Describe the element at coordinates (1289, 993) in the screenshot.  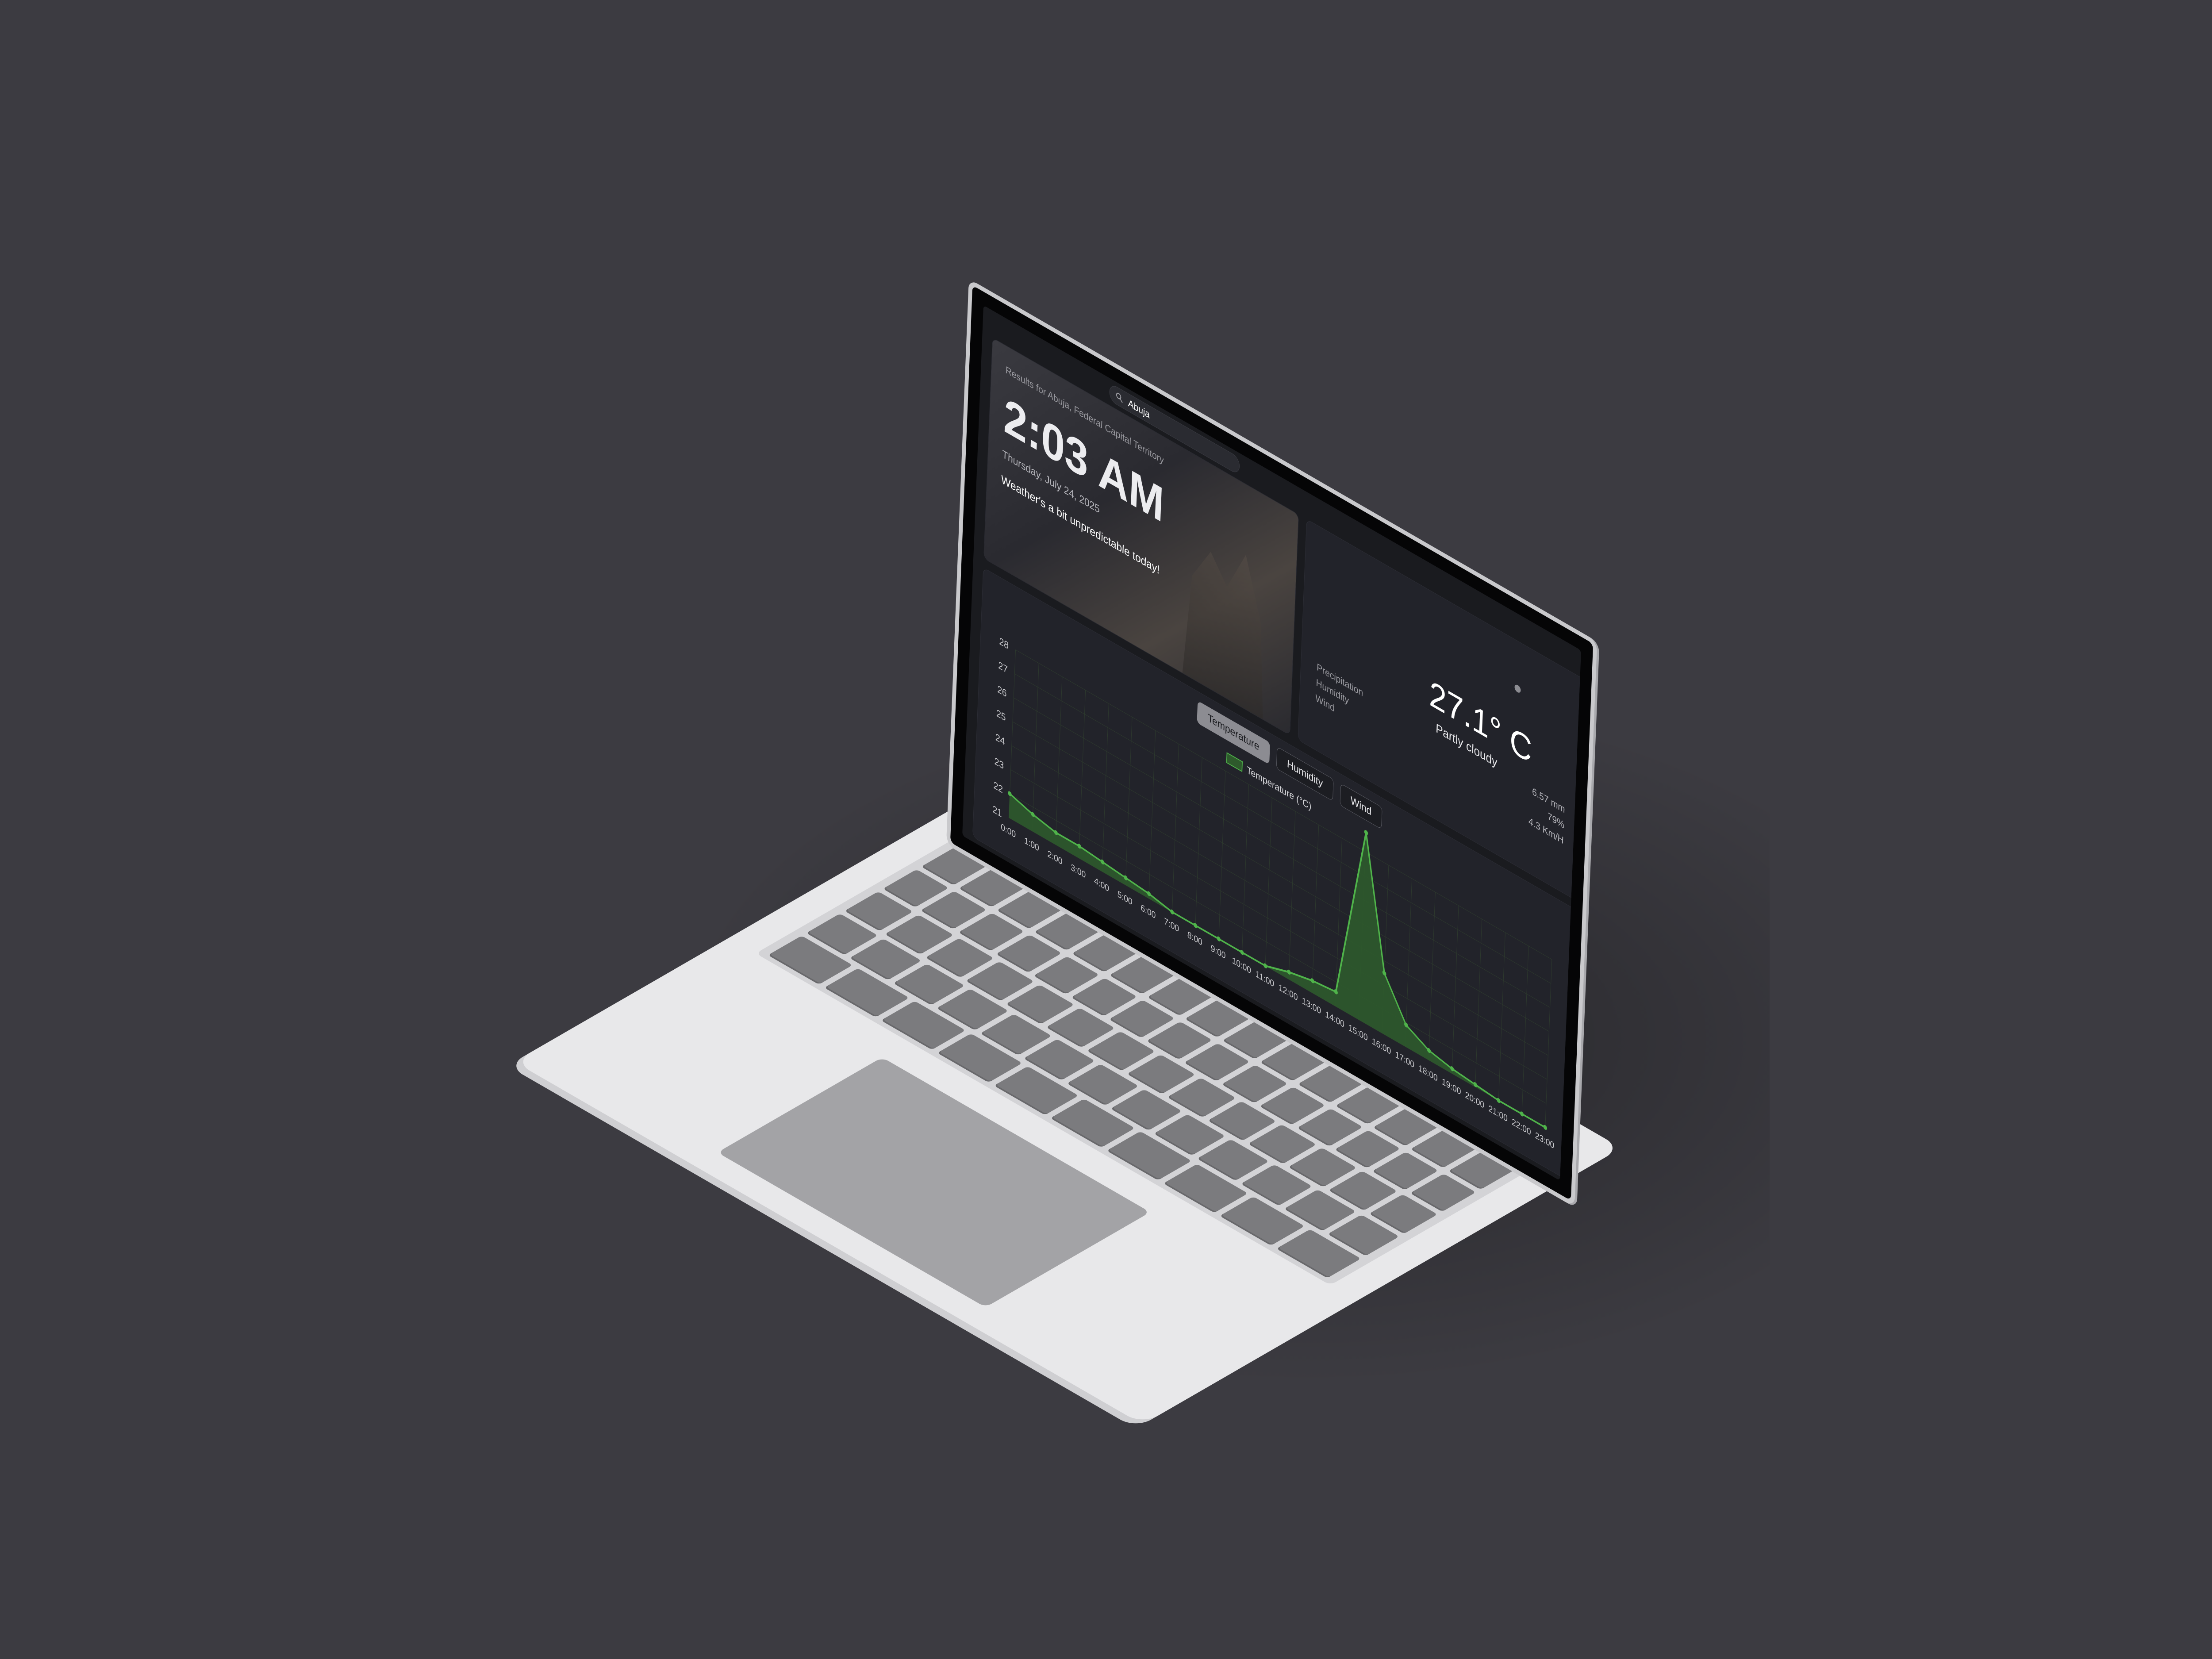
I see `x-tick-label: 12:00` at that location.